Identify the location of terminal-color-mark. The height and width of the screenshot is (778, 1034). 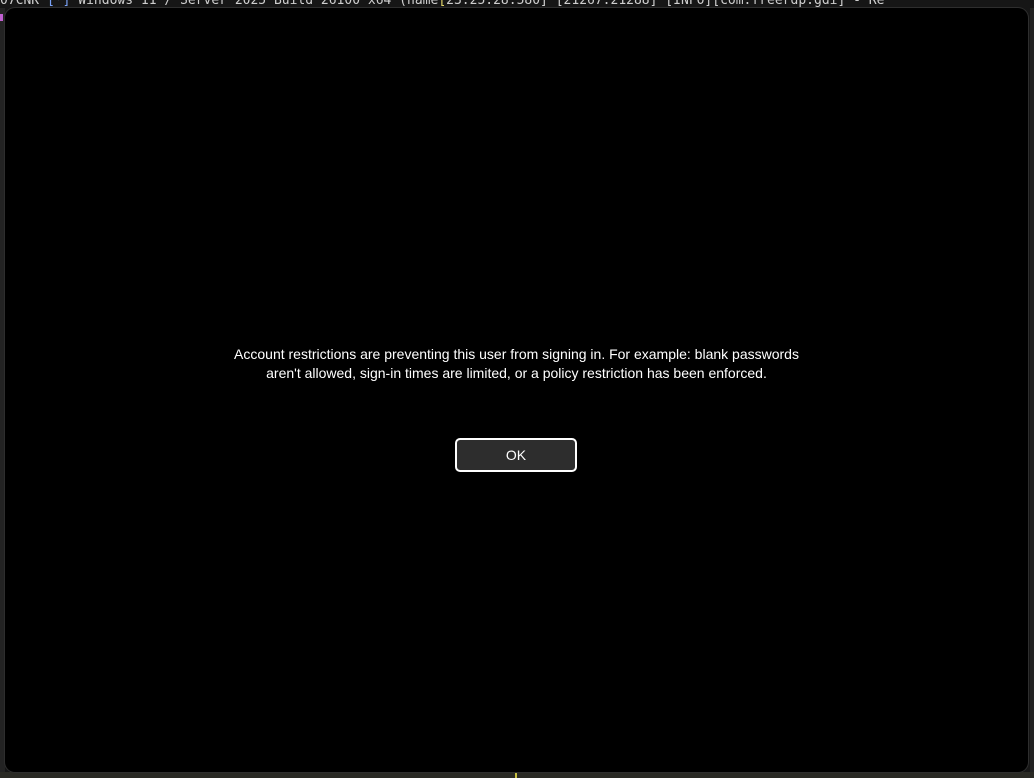
(1, 17).